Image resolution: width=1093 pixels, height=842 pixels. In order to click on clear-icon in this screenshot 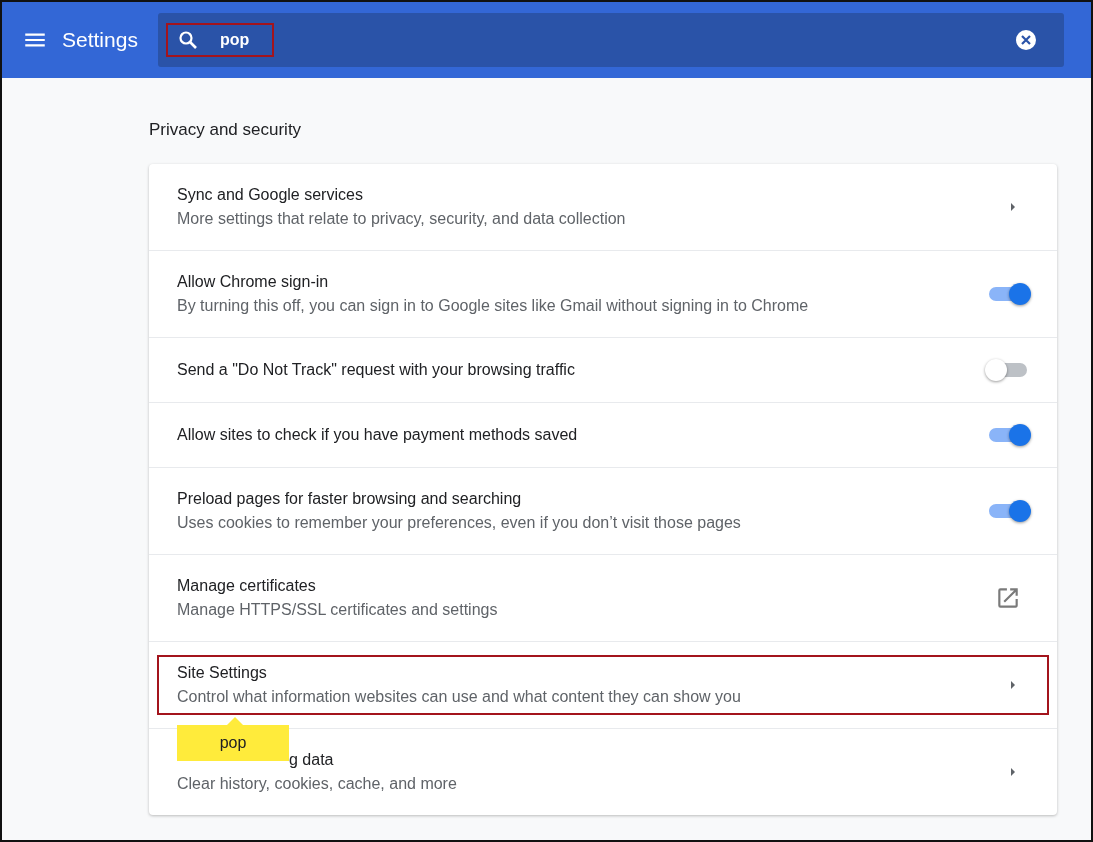, I will do `click(1026, 40)`.